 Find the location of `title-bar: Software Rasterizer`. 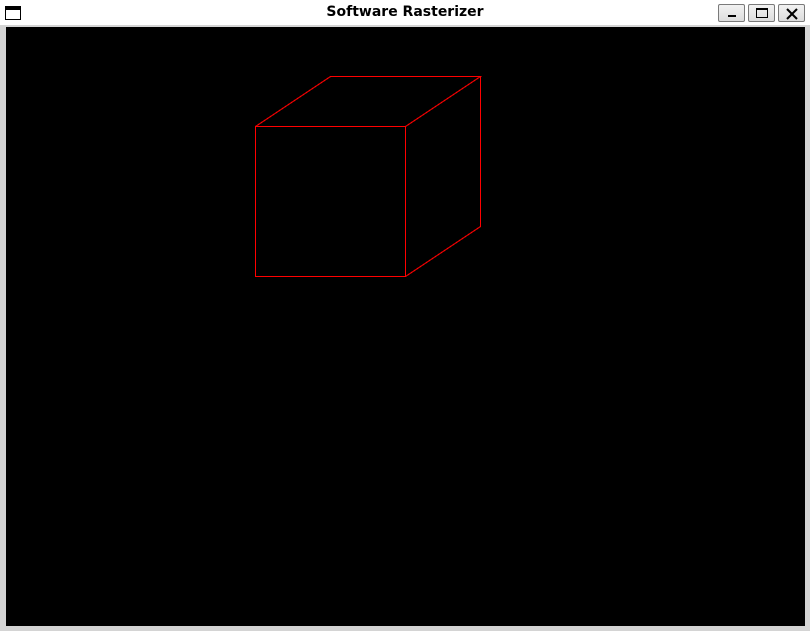

title-bar: Software Rasterizer is located at coordinates (405, 12).